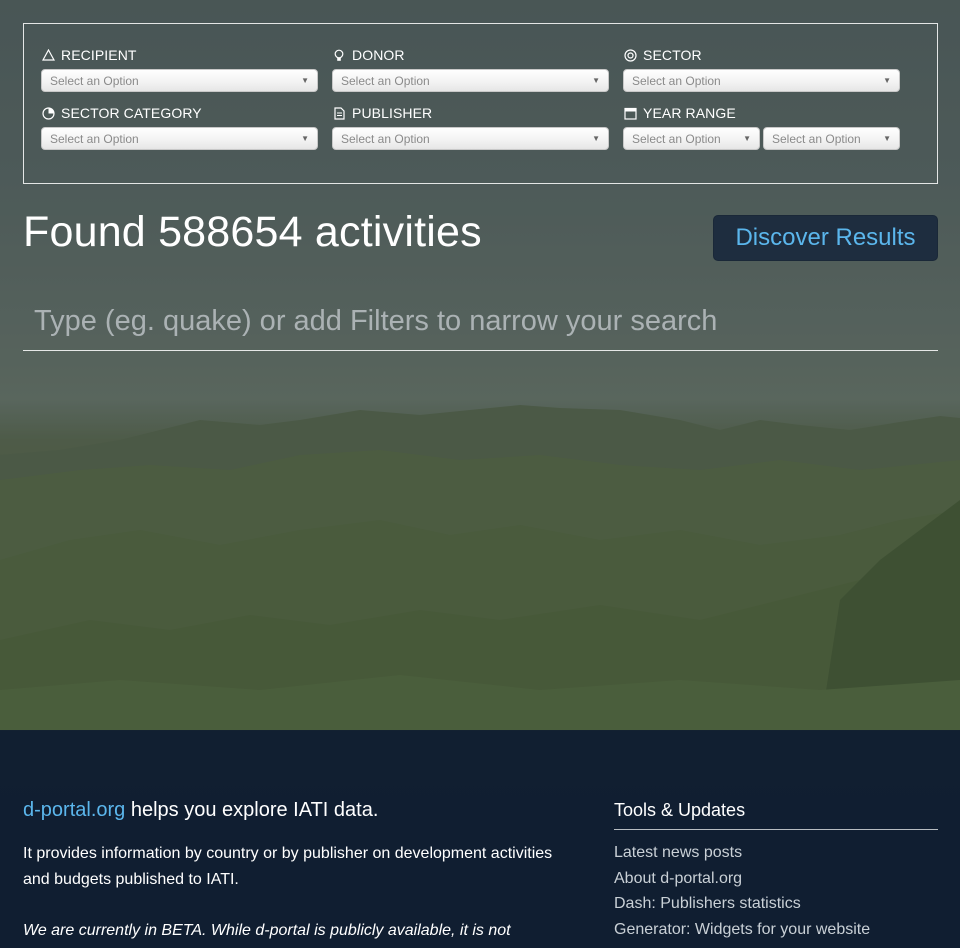 This screenshot has height=948, width=960. Describe the element at coordinates (480, 322) in the screenshot. I see `search-input` at that location.